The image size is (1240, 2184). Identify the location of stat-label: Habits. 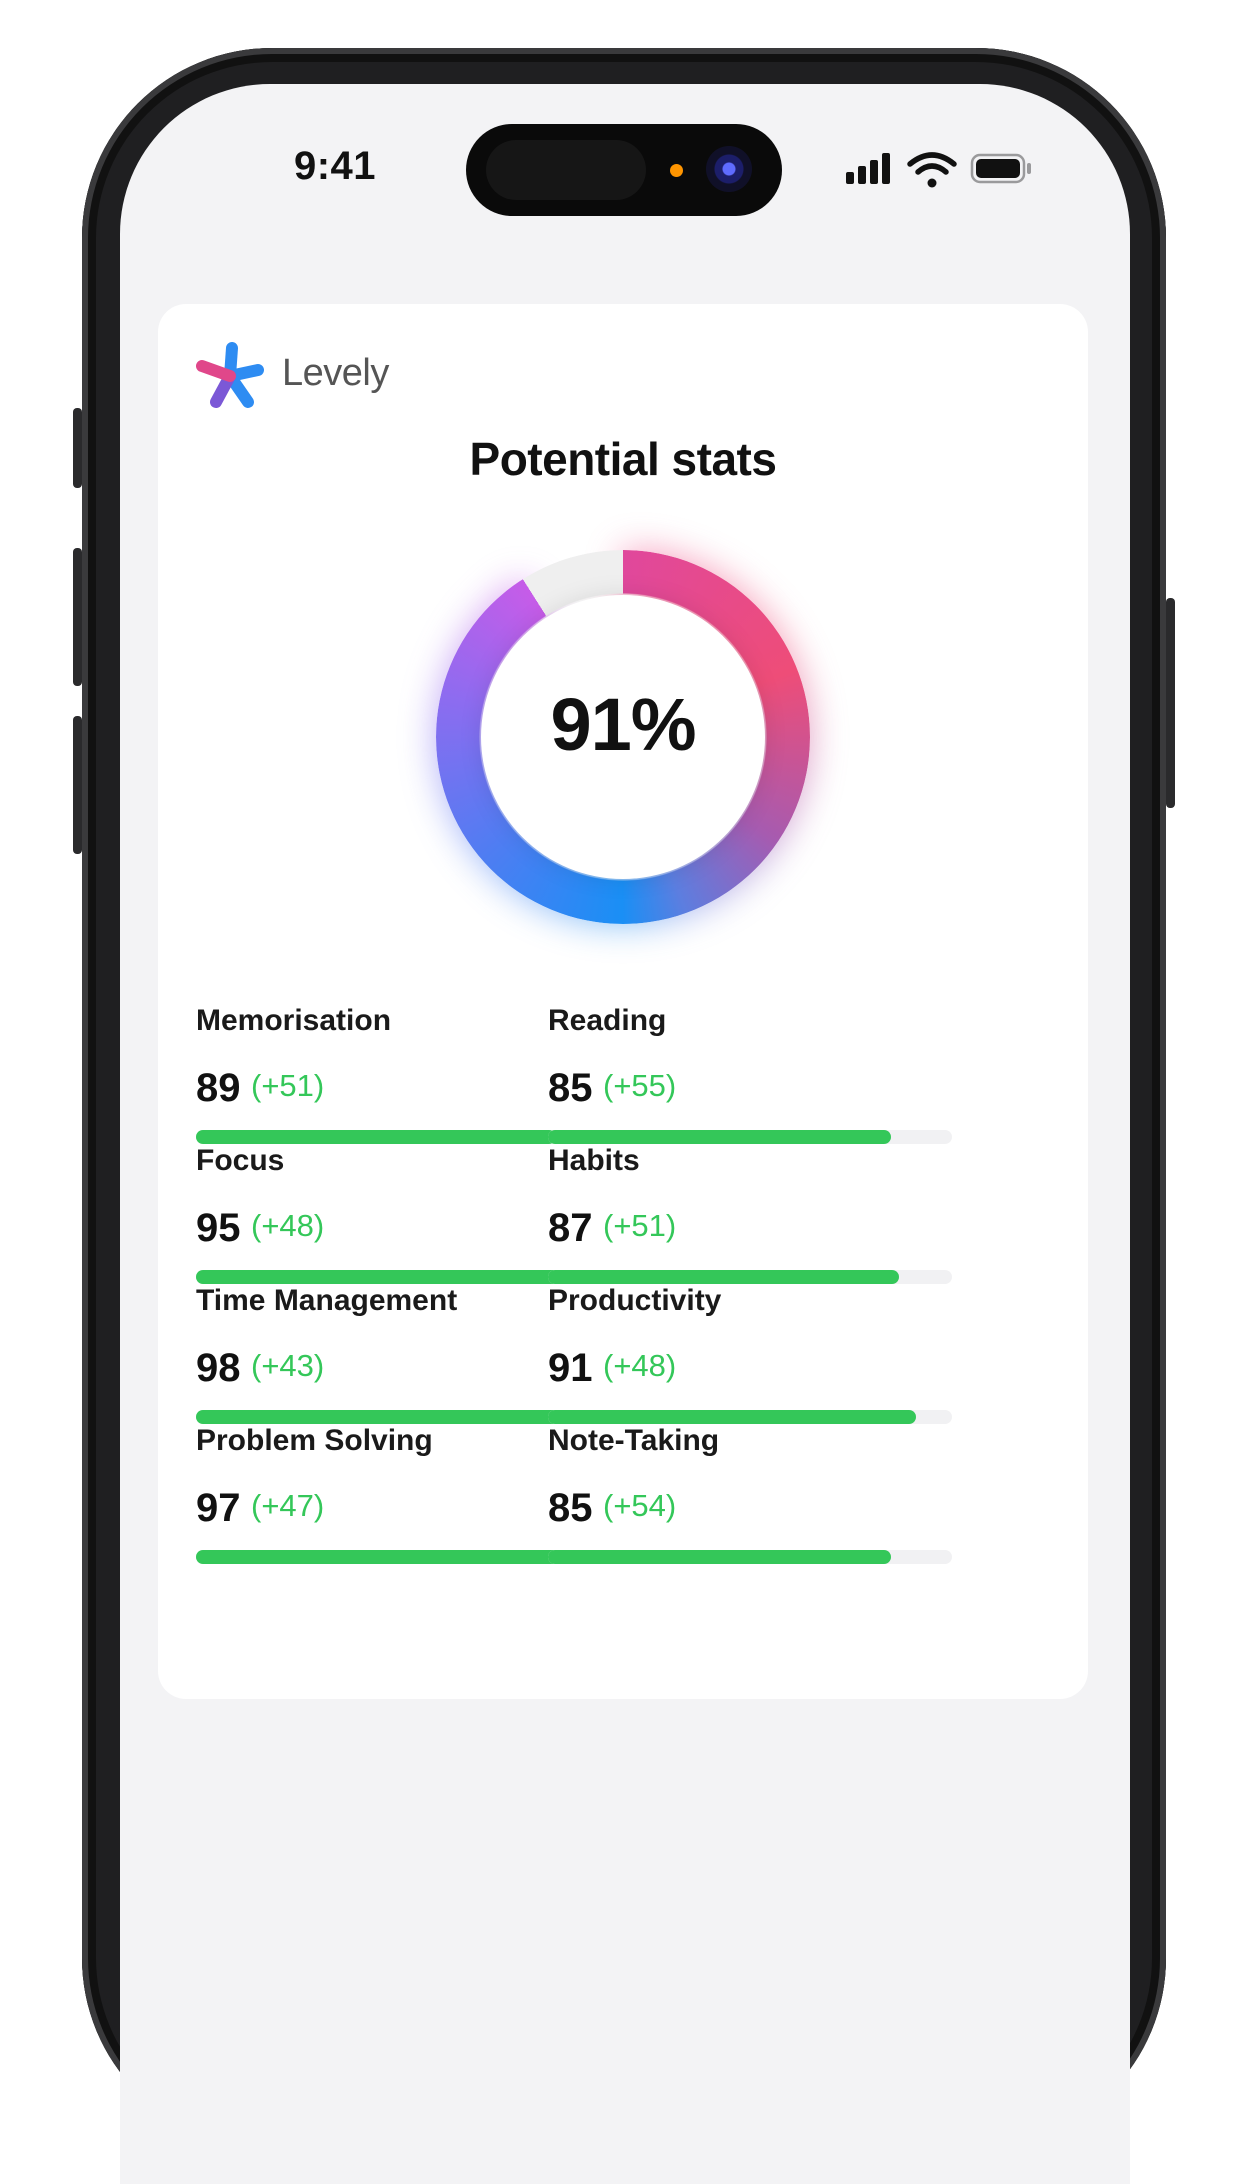
(594, 1160).